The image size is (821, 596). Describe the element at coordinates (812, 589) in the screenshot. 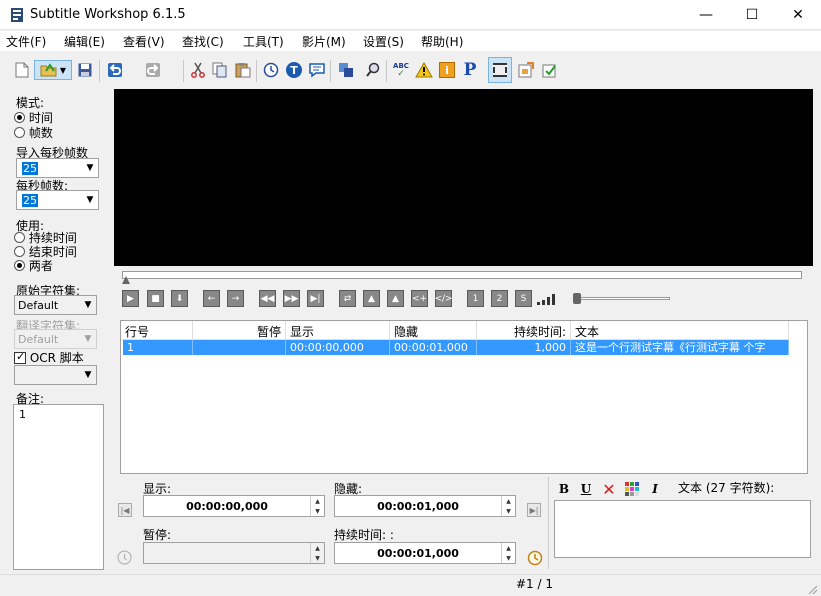

I see `resize-grip-icon` at that location.